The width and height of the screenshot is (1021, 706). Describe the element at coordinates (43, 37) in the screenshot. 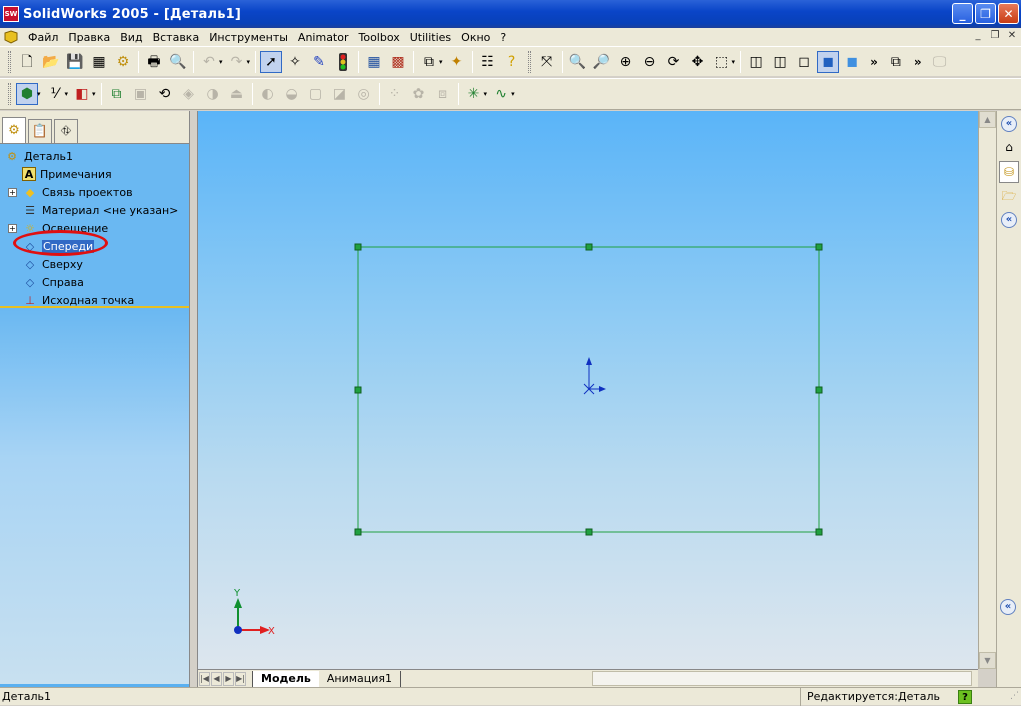

I see `menu-file: Файл` at that location.